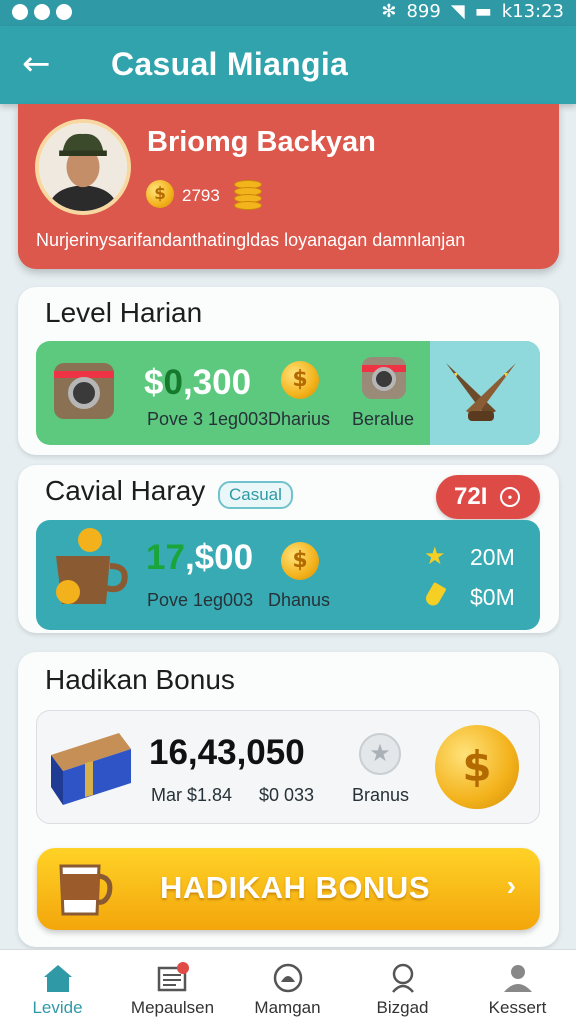  Describe the element at coordinates (483, 11) in the screenshot. I see `battery-icon: ▬` at that location.